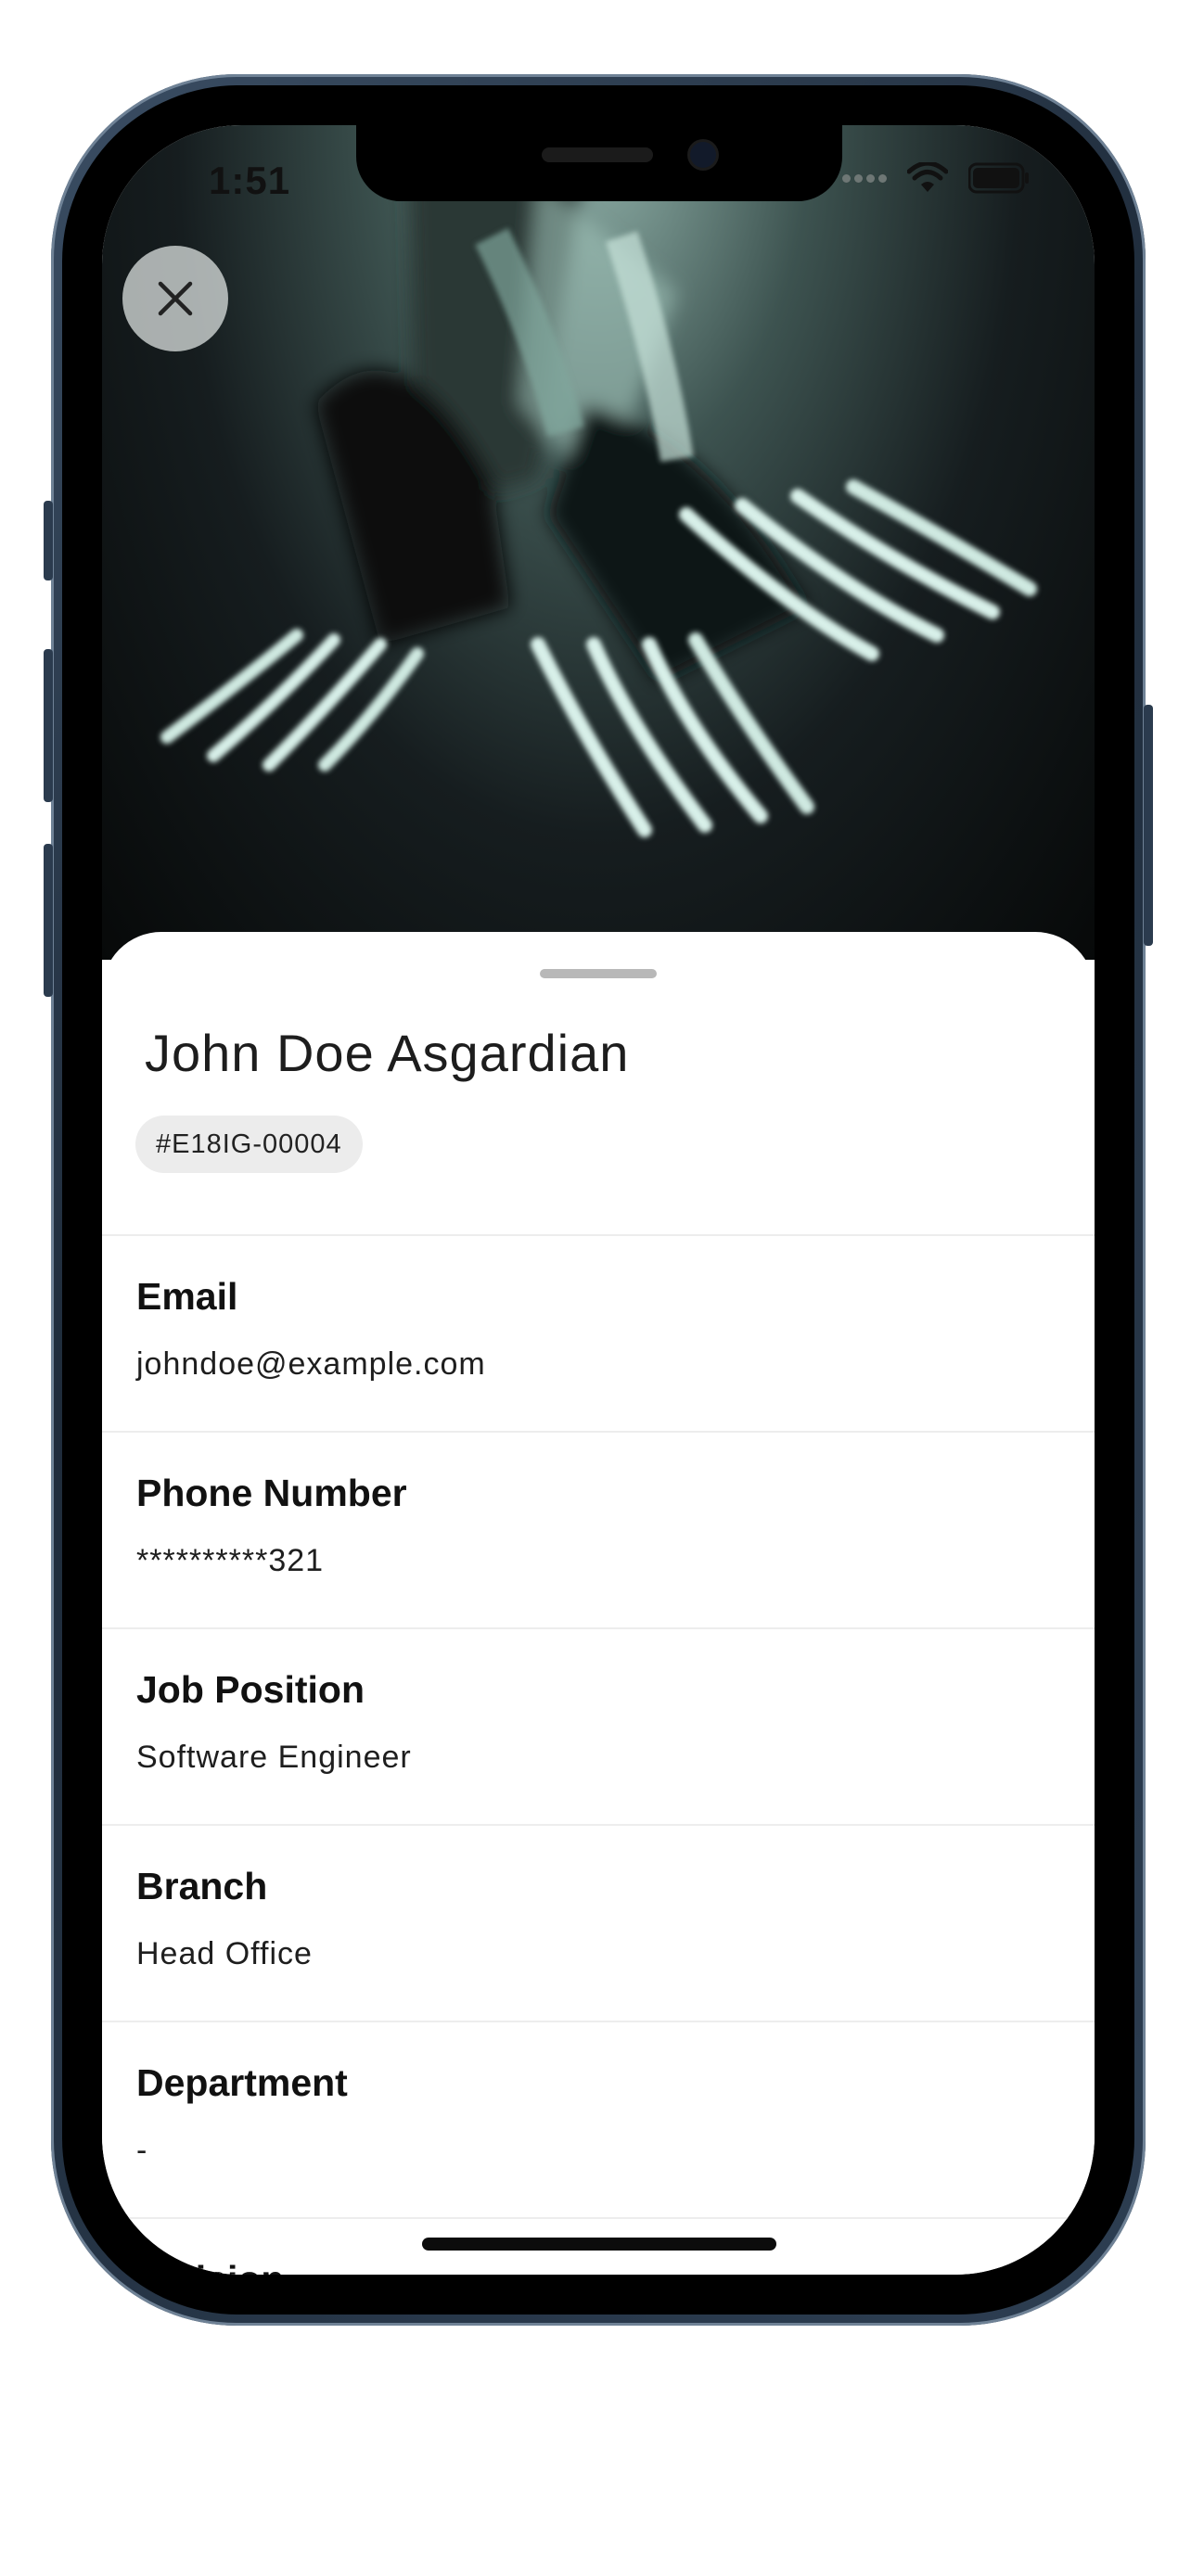 Image resolution: width=1191 pixels, height=2576 pixels. What do you see at coordinates (250, 181) in the screenshot?
I see `status-time: 1:51` at bounding box center [250, 181].